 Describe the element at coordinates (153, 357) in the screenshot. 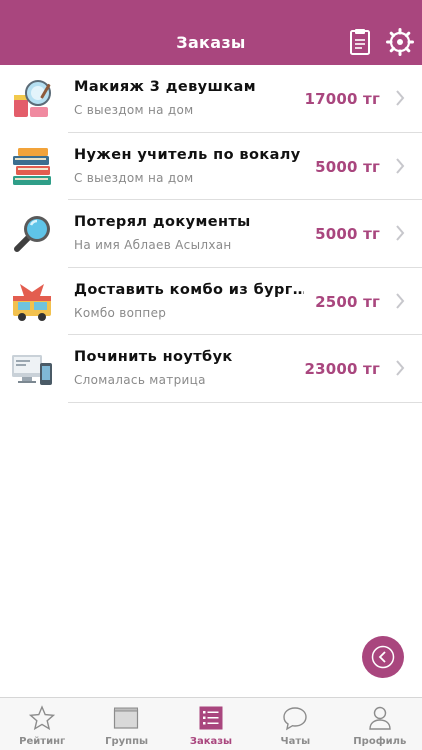

I see `order-title: Починить ноутбук` at that location.